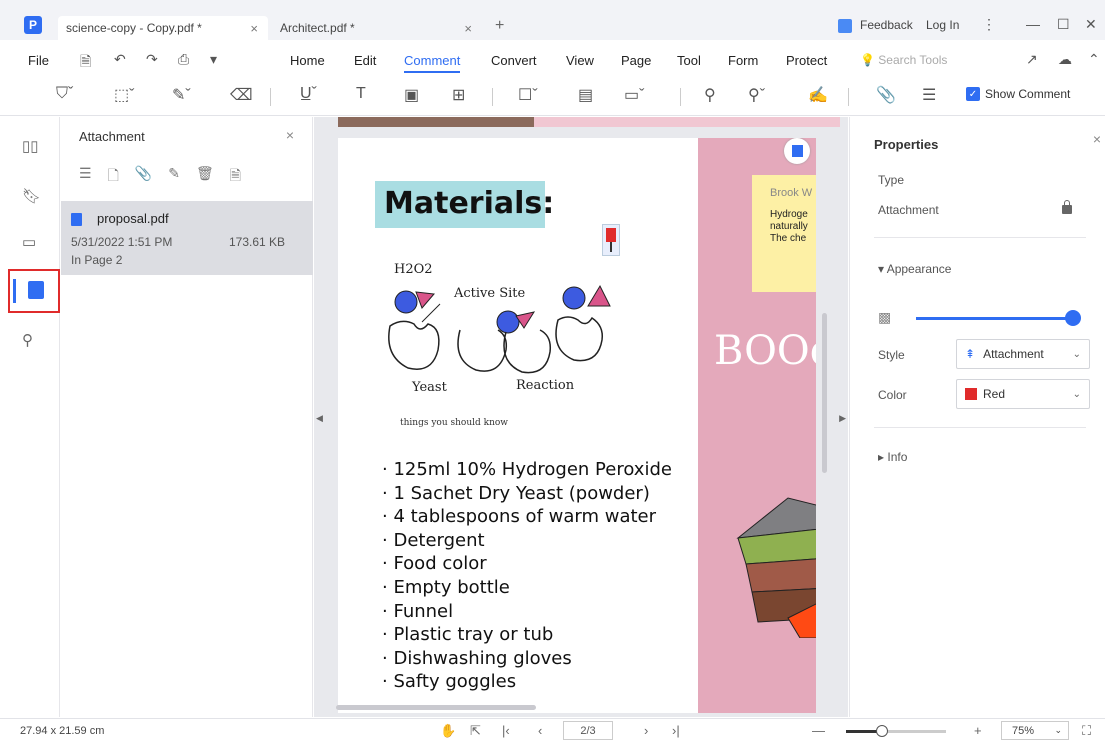 The image size is (1105, 742). Describe the element at coordinates (1023, 354) in the screenshot. I see `style-dropdown: ⇞ Attachment ⌄` at that location.